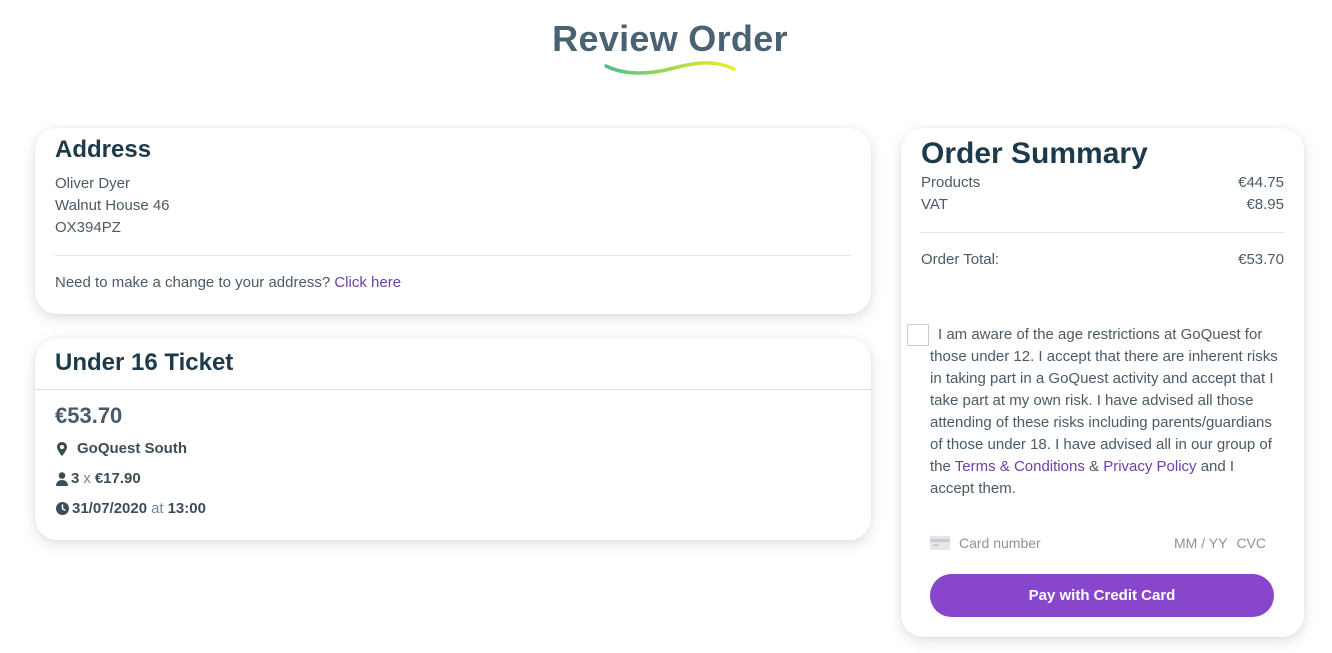 The image size is (1332, 653). Describe the element at coordinates (1102, 182) in the screenshot. I see `summary-products-row: Products €44.75` at that location.